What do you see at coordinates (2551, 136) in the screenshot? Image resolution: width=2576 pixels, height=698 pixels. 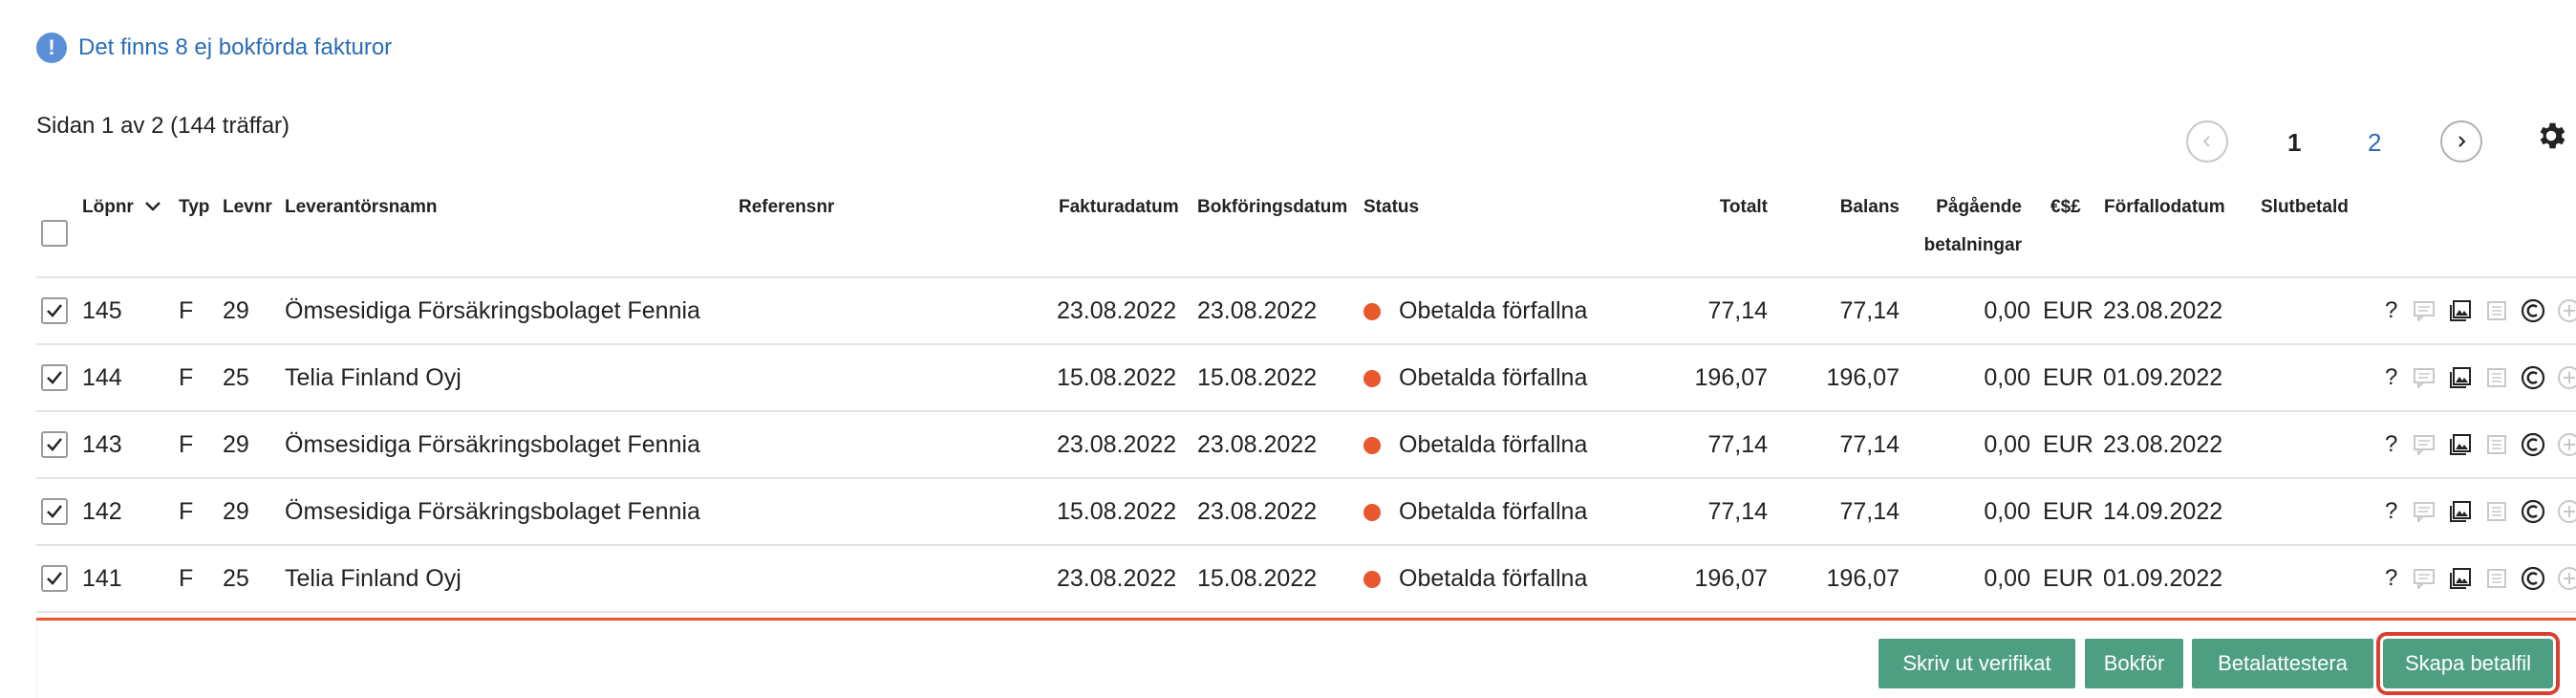 I see `gear-icon` at bounding box center [2551, 136].